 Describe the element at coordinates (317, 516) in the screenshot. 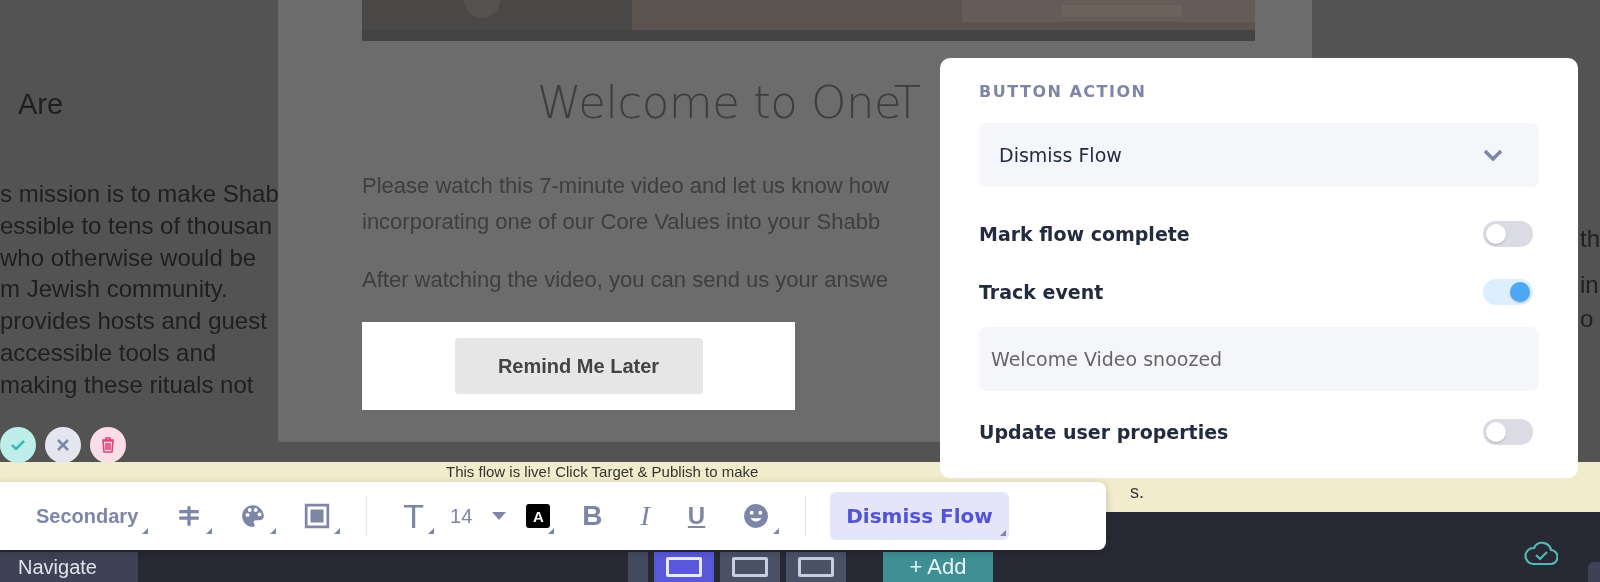

I see `frame-icon` at that location.